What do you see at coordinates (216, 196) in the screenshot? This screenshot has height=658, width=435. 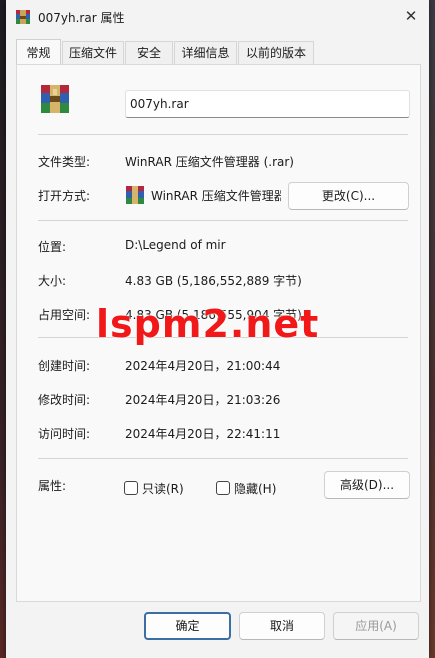 I see `open-with-value: WinRAR 压缩文件管理器` at bounding box center [216, 196].